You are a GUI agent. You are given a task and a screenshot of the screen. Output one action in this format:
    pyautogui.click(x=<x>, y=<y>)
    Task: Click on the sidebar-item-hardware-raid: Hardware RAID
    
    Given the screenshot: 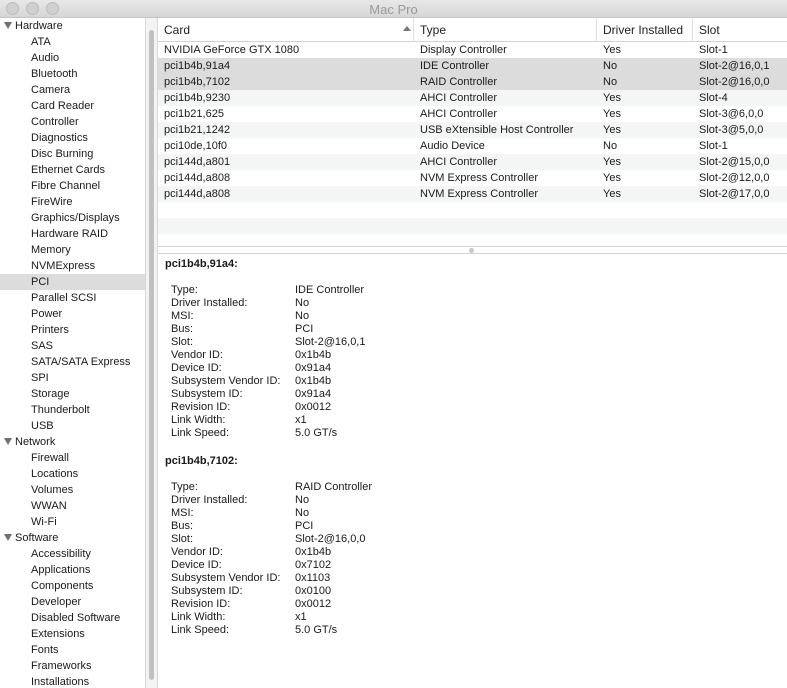 What is the action you would take?
    pyautogui.click(x=72, y=234)
    